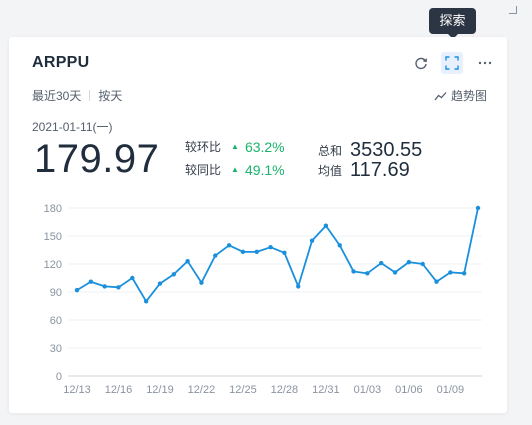 The image size is (532, 425). What do you see at coordinates (59, 377) in the screenshot?
I see `y-tick-label: 0` at bounding box center [59, 377].